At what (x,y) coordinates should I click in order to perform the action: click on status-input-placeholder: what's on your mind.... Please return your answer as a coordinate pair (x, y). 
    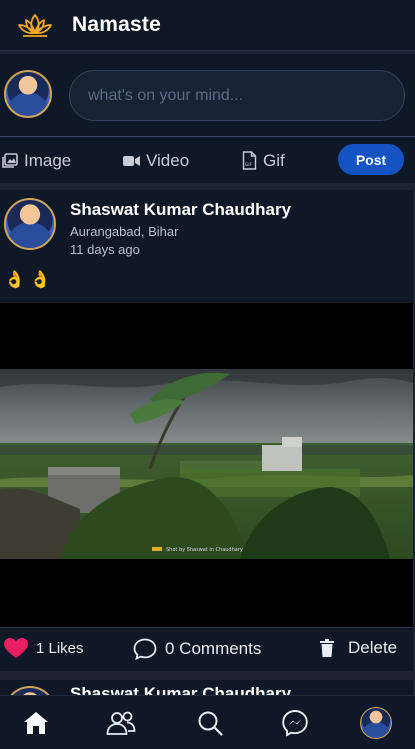
    Looking at the image, I should click on (166, 95).